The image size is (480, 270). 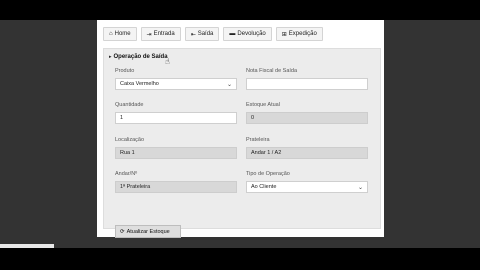 What do you see at coordinates (127, 153) in the screenshot?
I see `localizacao-value: Rua 1` at bounding box center [127, 153].